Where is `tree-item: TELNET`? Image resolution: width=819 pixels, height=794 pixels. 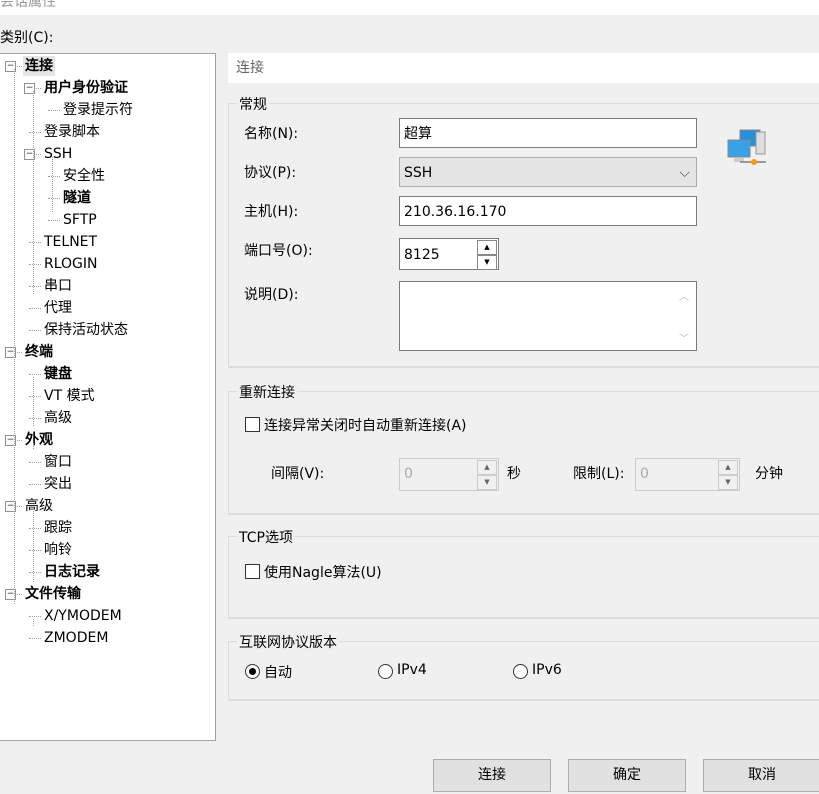 tree-item: TELNET is located at coordinates (70, 242).